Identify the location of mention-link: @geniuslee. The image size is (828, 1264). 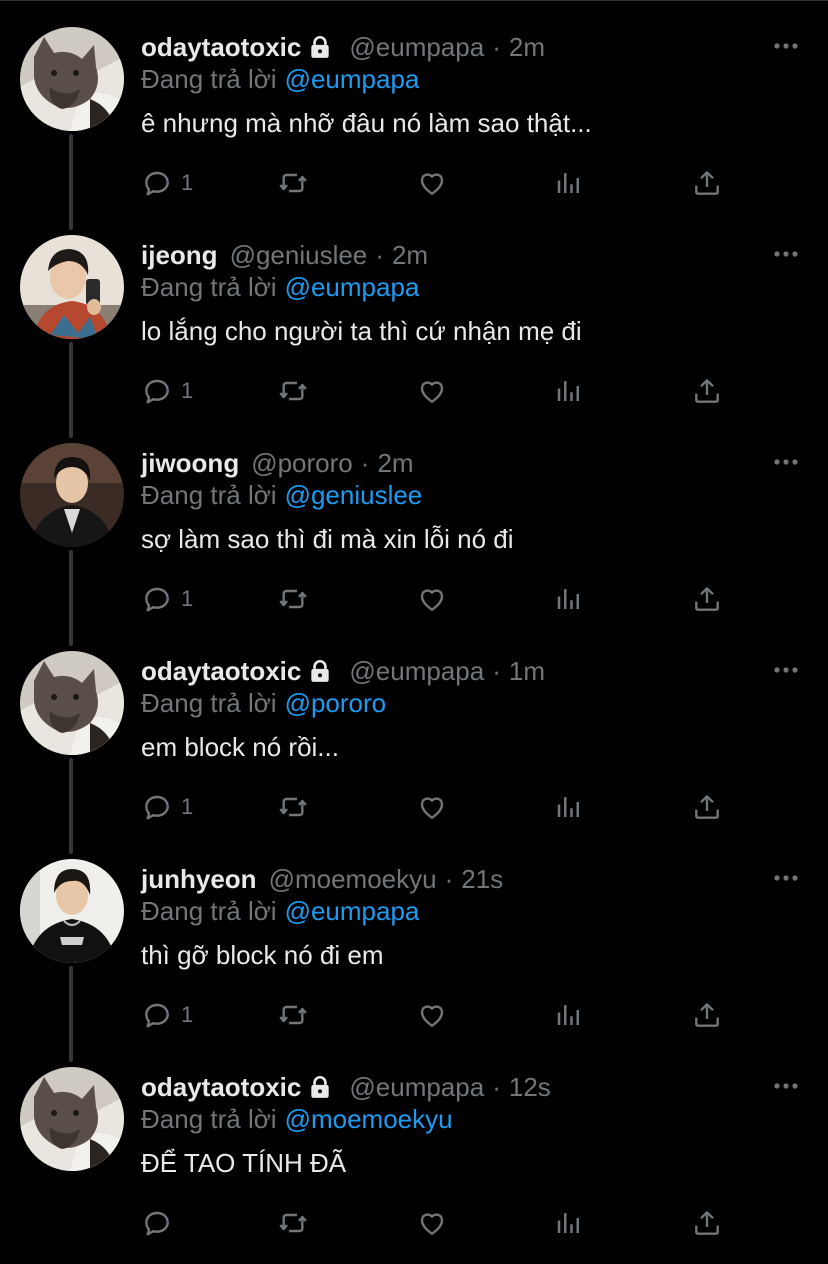
(354, 495).